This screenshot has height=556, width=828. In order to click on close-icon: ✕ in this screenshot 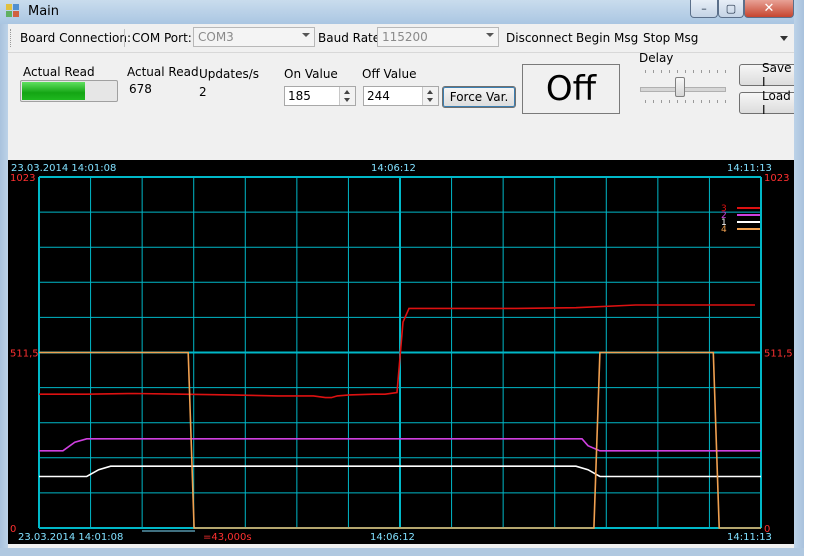, I will do `click(769, 8)`.